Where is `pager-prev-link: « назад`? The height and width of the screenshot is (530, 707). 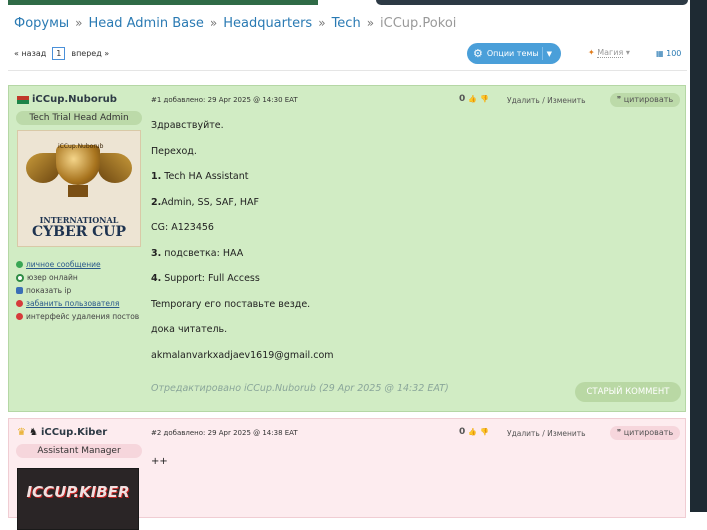
pager-prev-link: « назад is located at coordinates (30, 53).